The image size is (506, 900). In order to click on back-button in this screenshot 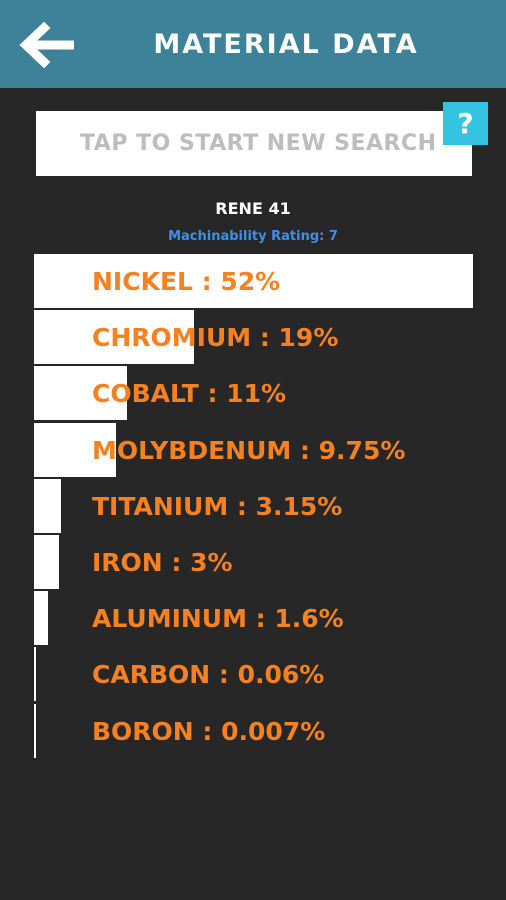, I will do `click(46, 45)`.